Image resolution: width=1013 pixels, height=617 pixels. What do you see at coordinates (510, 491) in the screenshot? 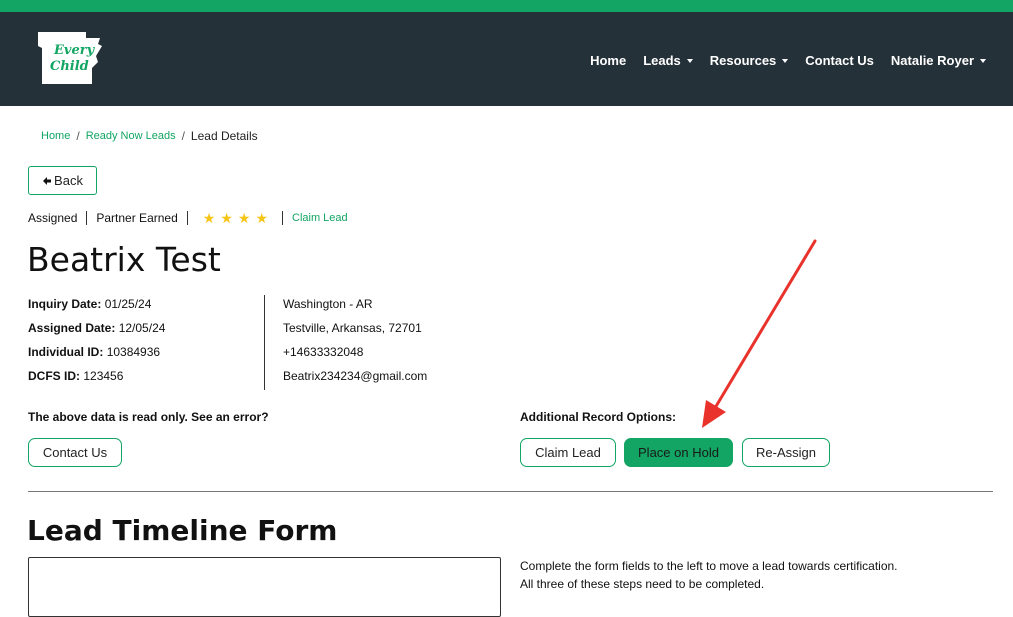
I see `section-divider` at bounding box center [510, 491].